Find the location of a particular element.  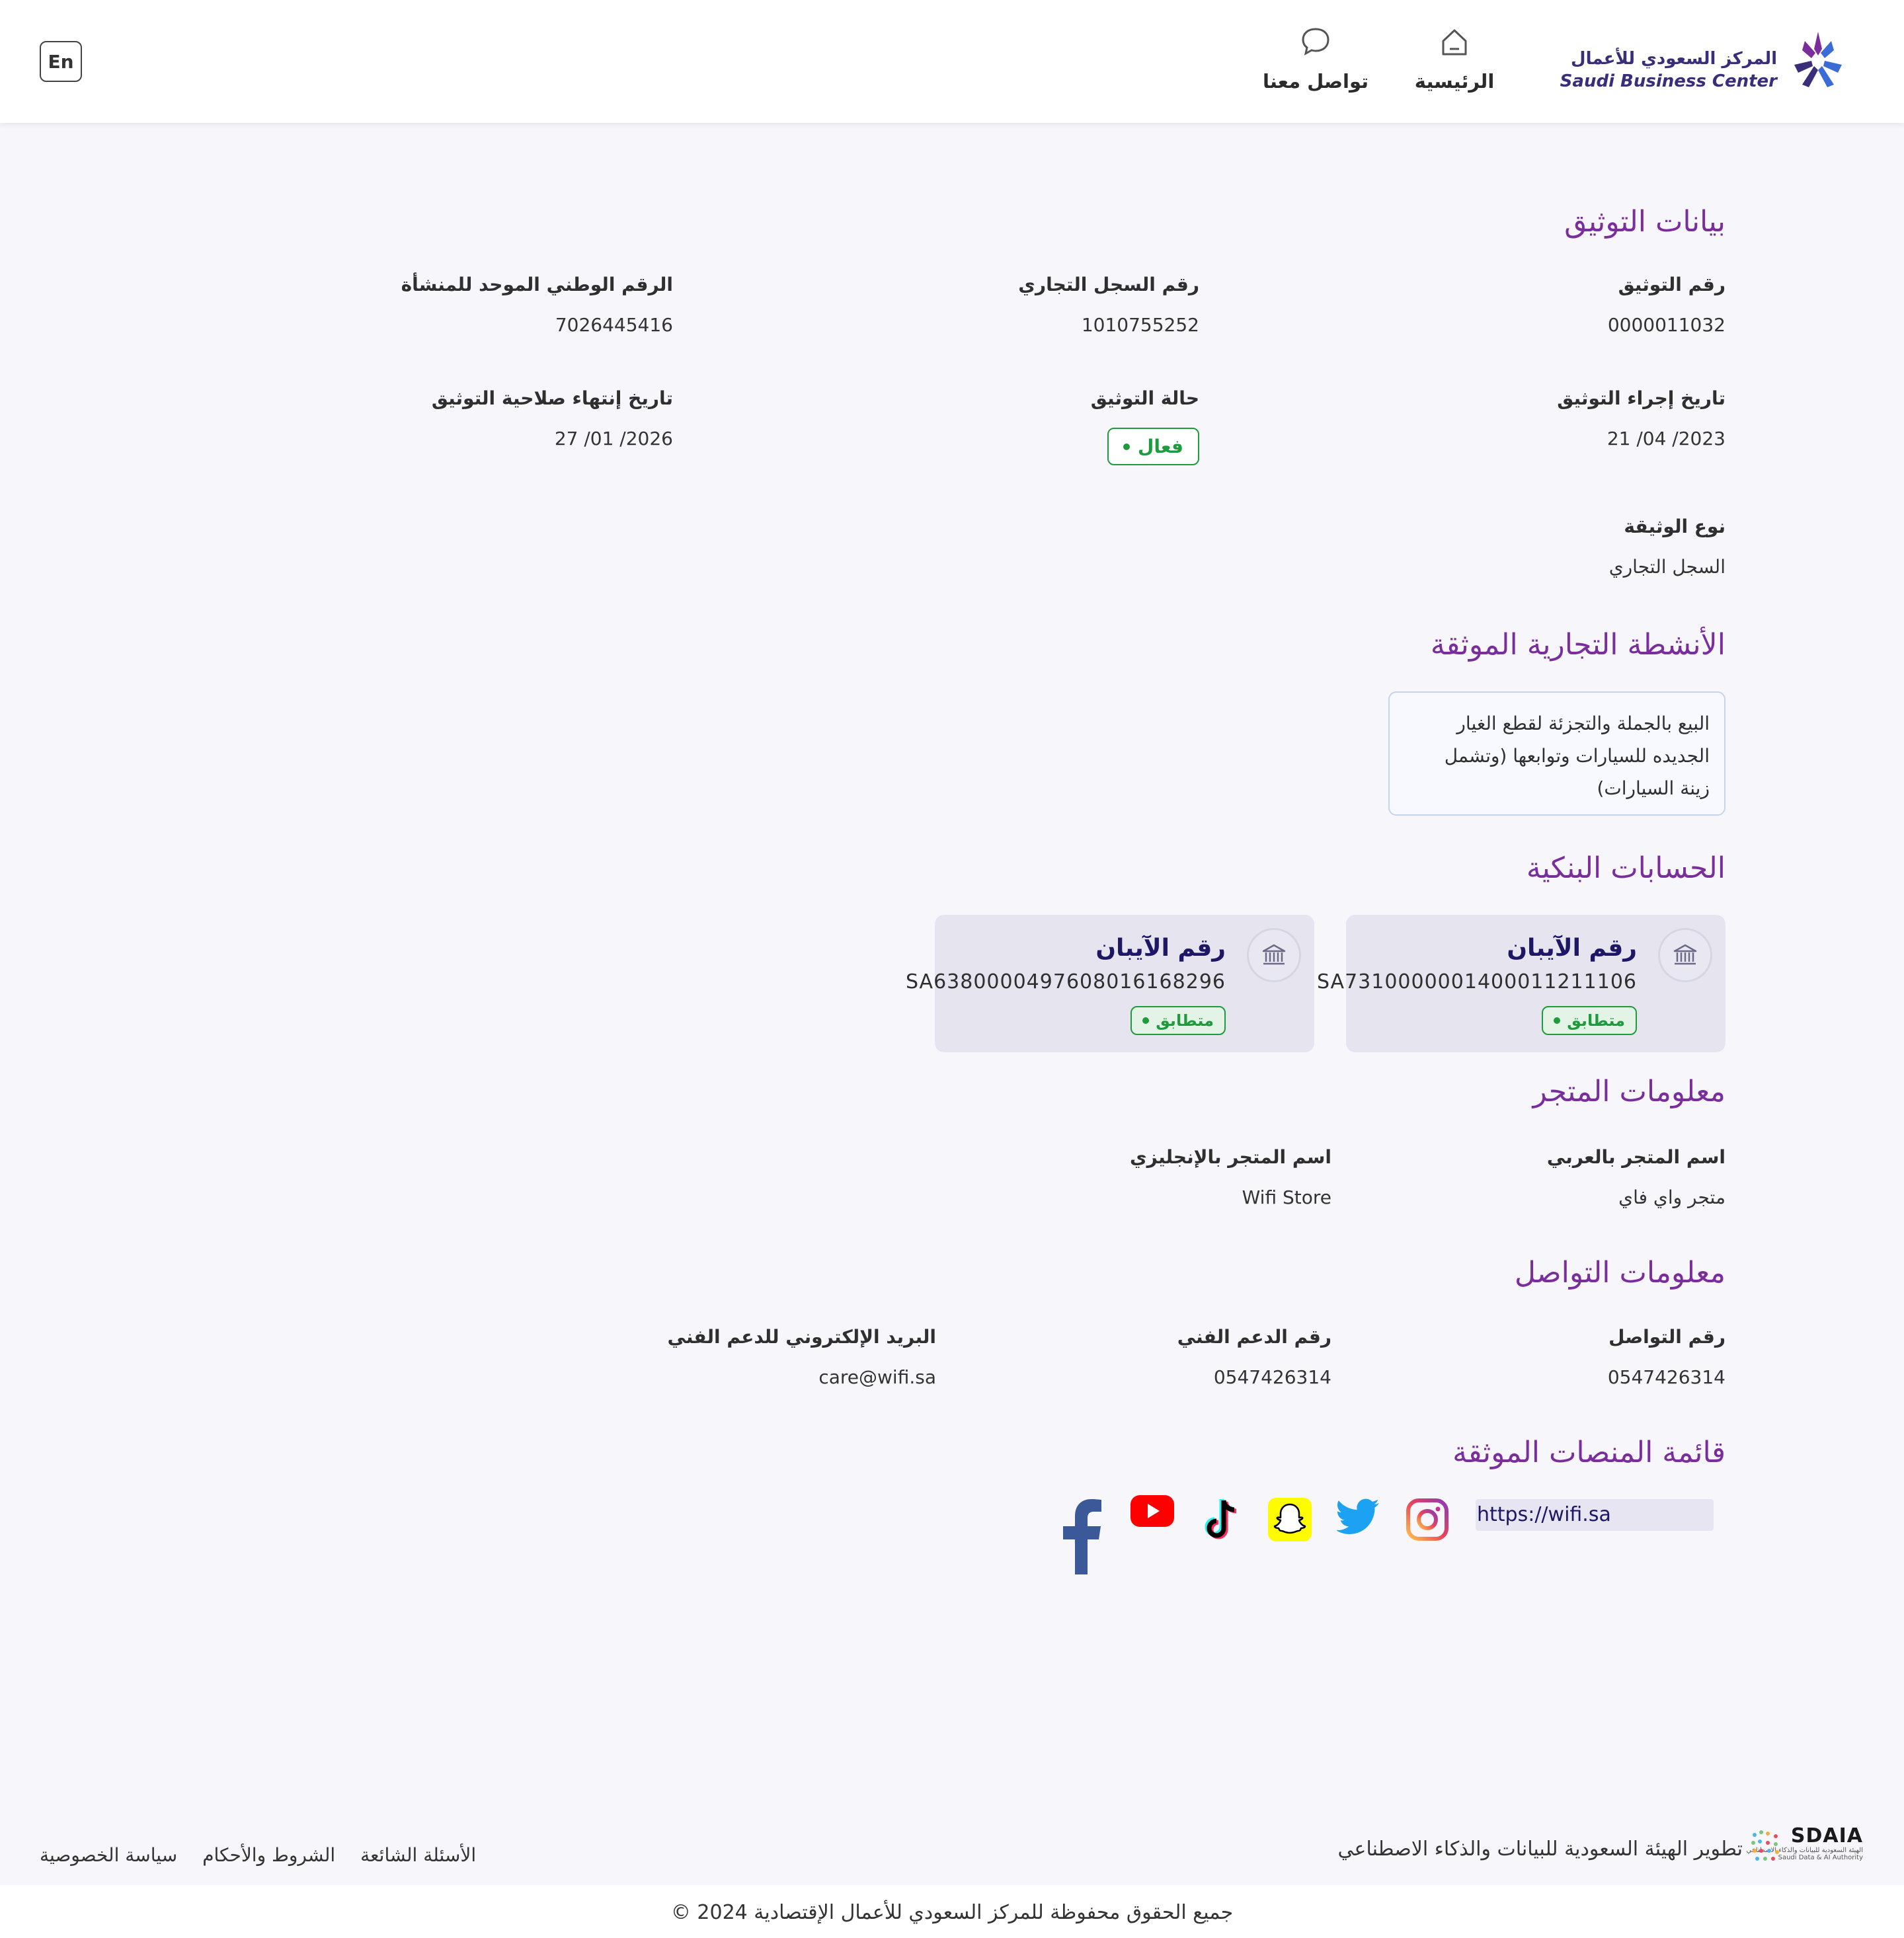

logo-arabic-text: المركز السعودي للأعمال is located at coordinates (1674, 59).